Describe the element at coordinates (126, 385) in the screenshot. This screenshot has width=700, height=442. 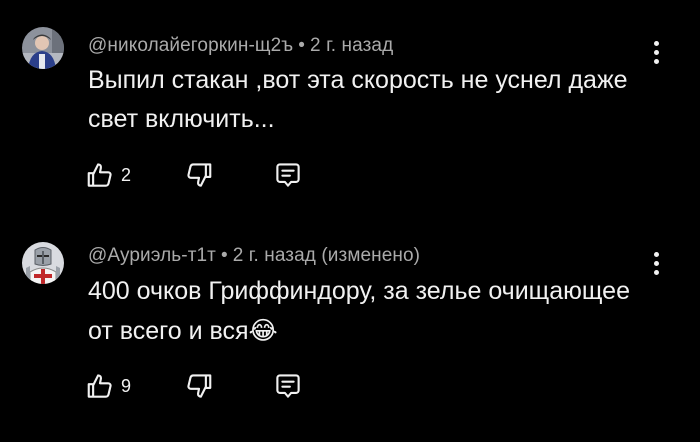
I see `like-count: 9` at that location.